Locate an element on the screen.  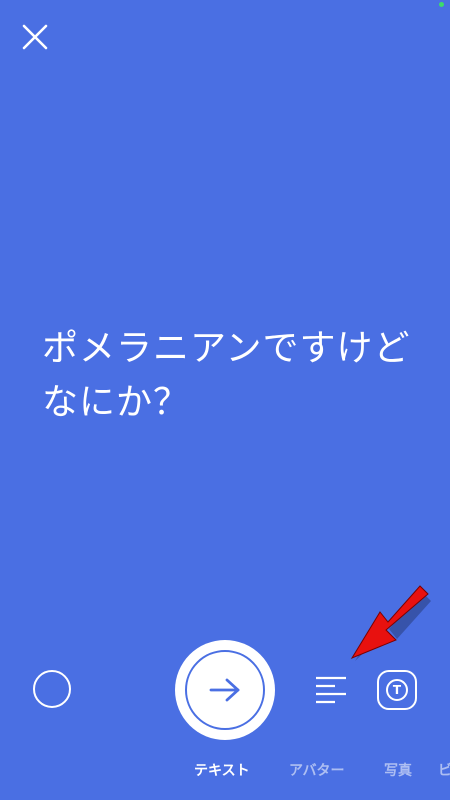
color-circle-icon is located at coordinates (52, 689).